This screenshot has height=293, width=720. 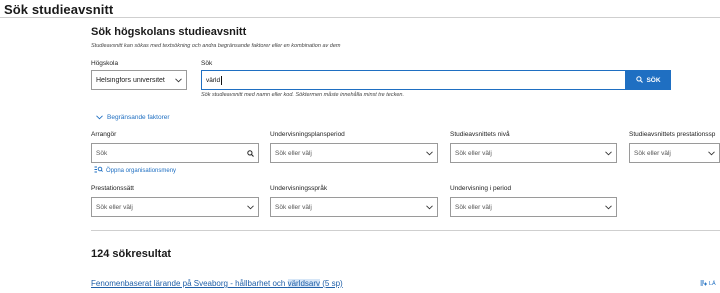 What do you see at coordinates (102, 153) in the screenshot?
I see `filter-placeholder: Sök` at bounding box center [102, 153].